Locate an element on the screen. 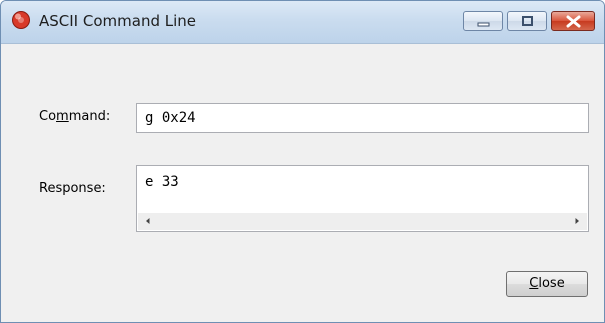  command-label: Command: is located at coordinates (75, 116).